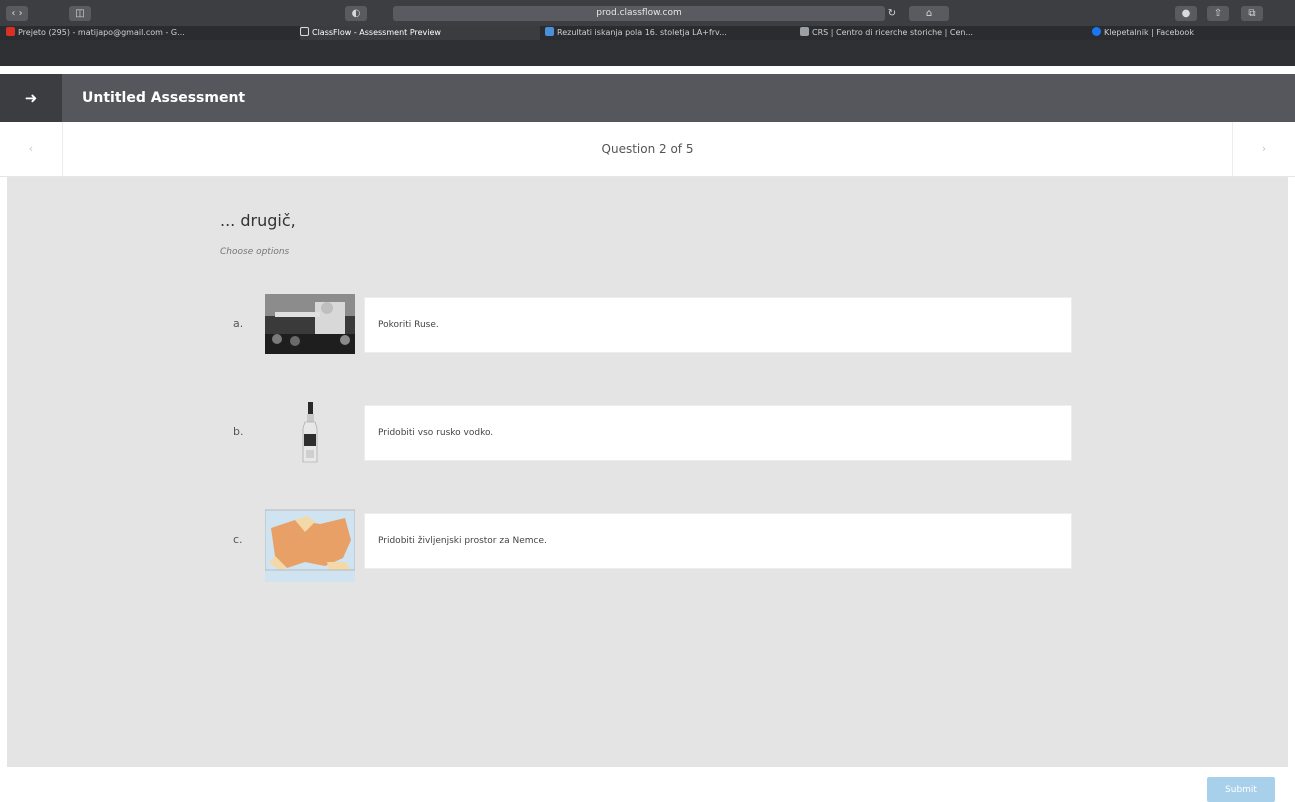  I want to click on option-letter: b., so click(238, 431).